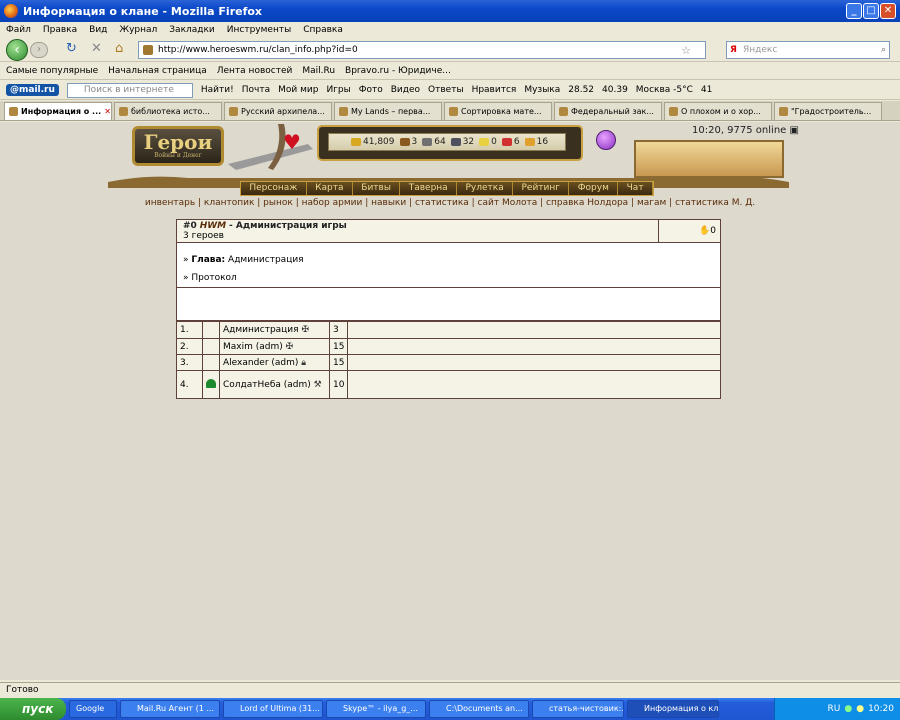  Describe the element at coordinates (587, 203) in the screenshot. I see `link-noldor-help: справка Нолдора` at that location.